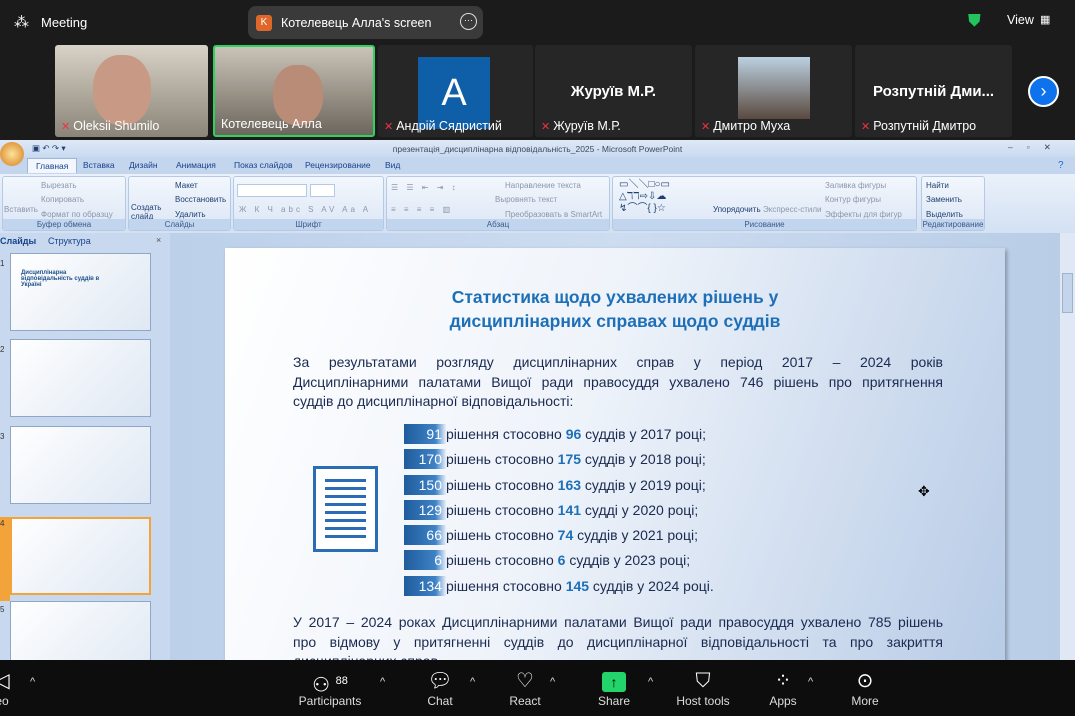  I want to click on share-button: ↑ Share, so click(614, 688).